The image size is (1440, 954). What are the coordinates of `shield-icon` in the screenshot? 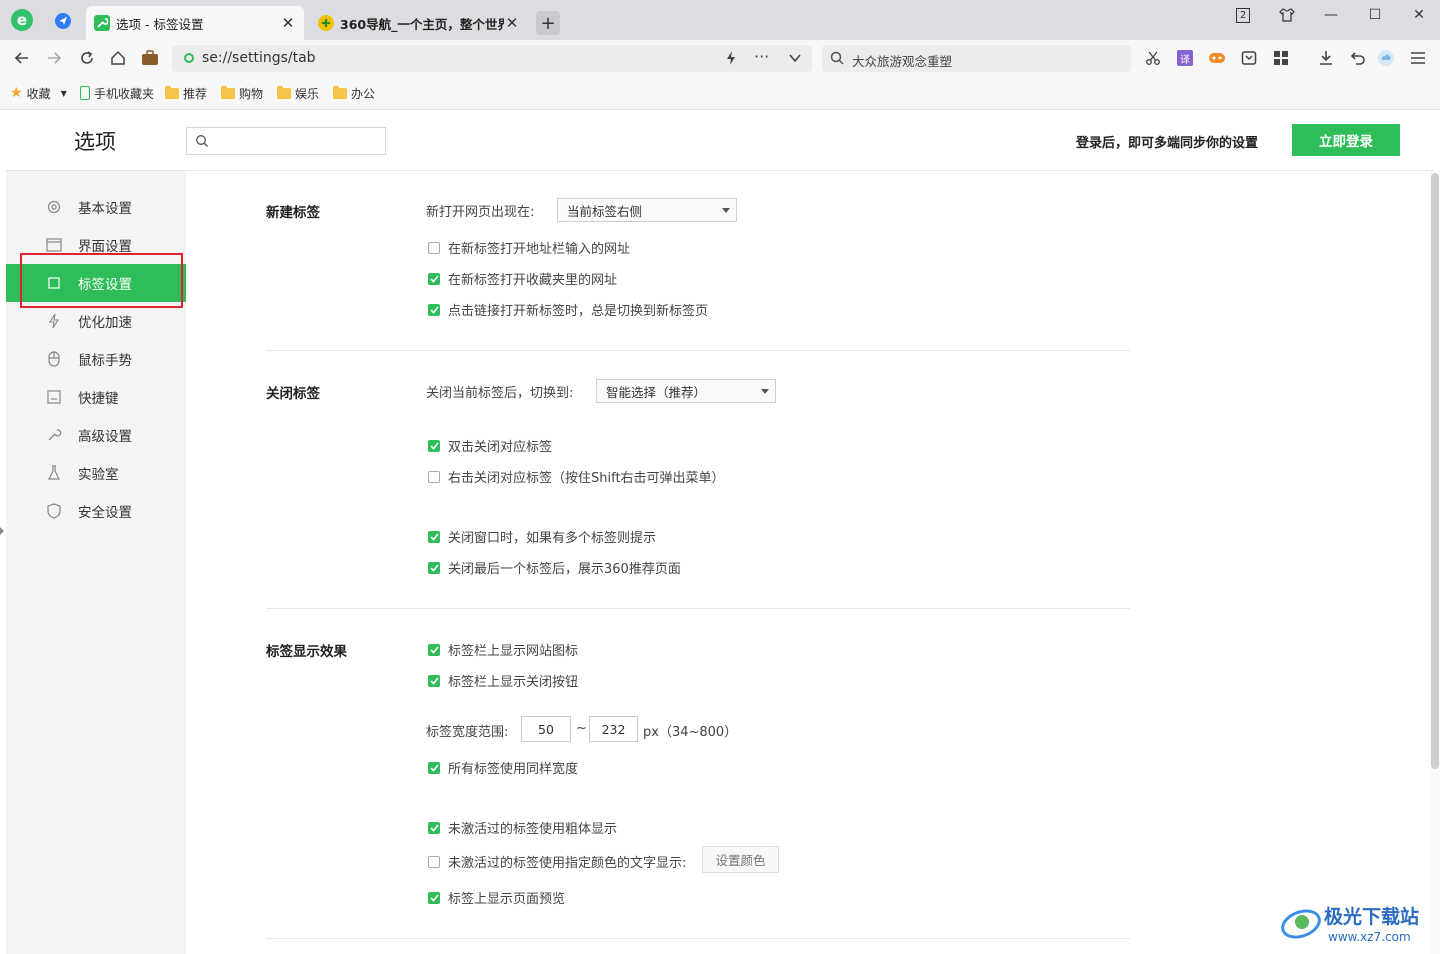 It's located at (54, 511).